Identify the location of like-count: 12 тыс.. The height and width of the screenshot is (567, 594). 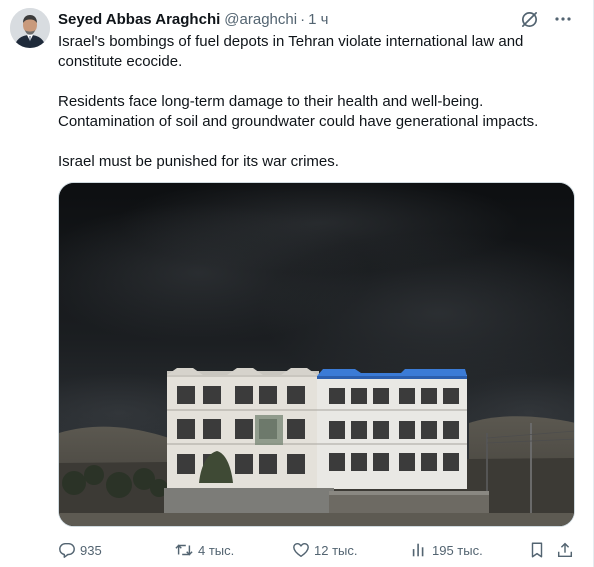
(336, 550).